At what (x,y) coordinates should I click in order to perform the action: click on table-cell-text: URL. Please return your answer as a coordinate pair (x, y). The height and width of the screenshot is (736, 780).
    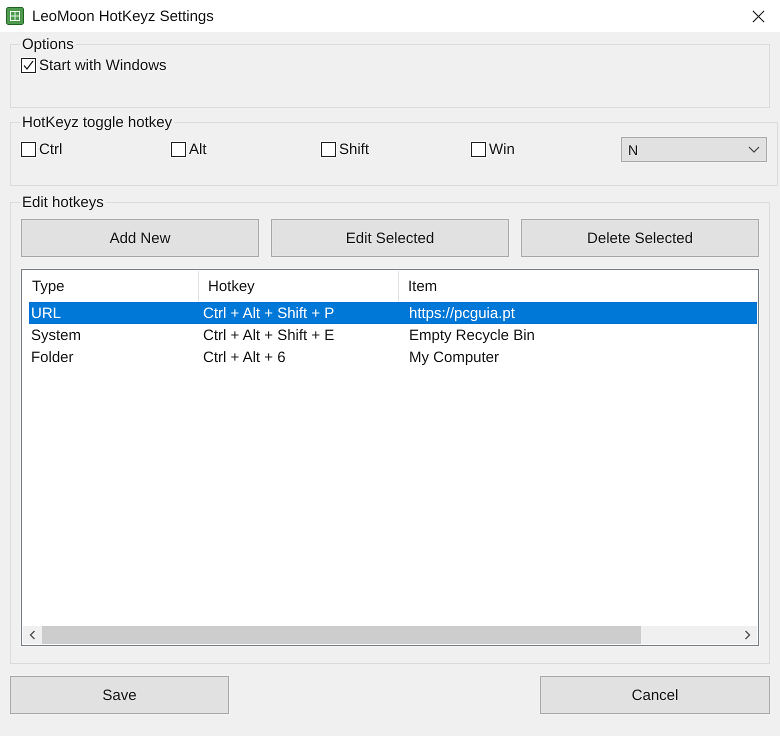
    Looking at the image, I should click on (46, 313).